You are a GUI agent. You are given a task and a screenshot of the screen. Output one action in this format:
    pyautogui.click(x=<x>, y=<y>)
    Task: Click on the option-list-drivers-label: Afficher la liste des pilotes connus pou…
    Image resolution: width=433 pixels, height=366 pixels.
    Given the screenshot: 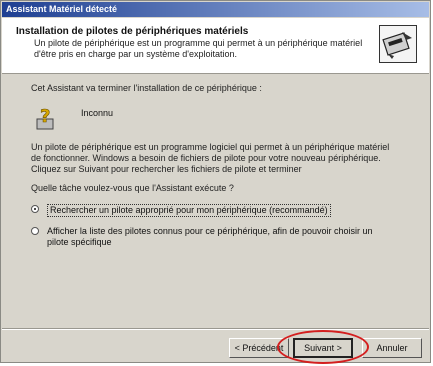 What is the action you would take?
    pyautogui.click(x=212, y=237)
    